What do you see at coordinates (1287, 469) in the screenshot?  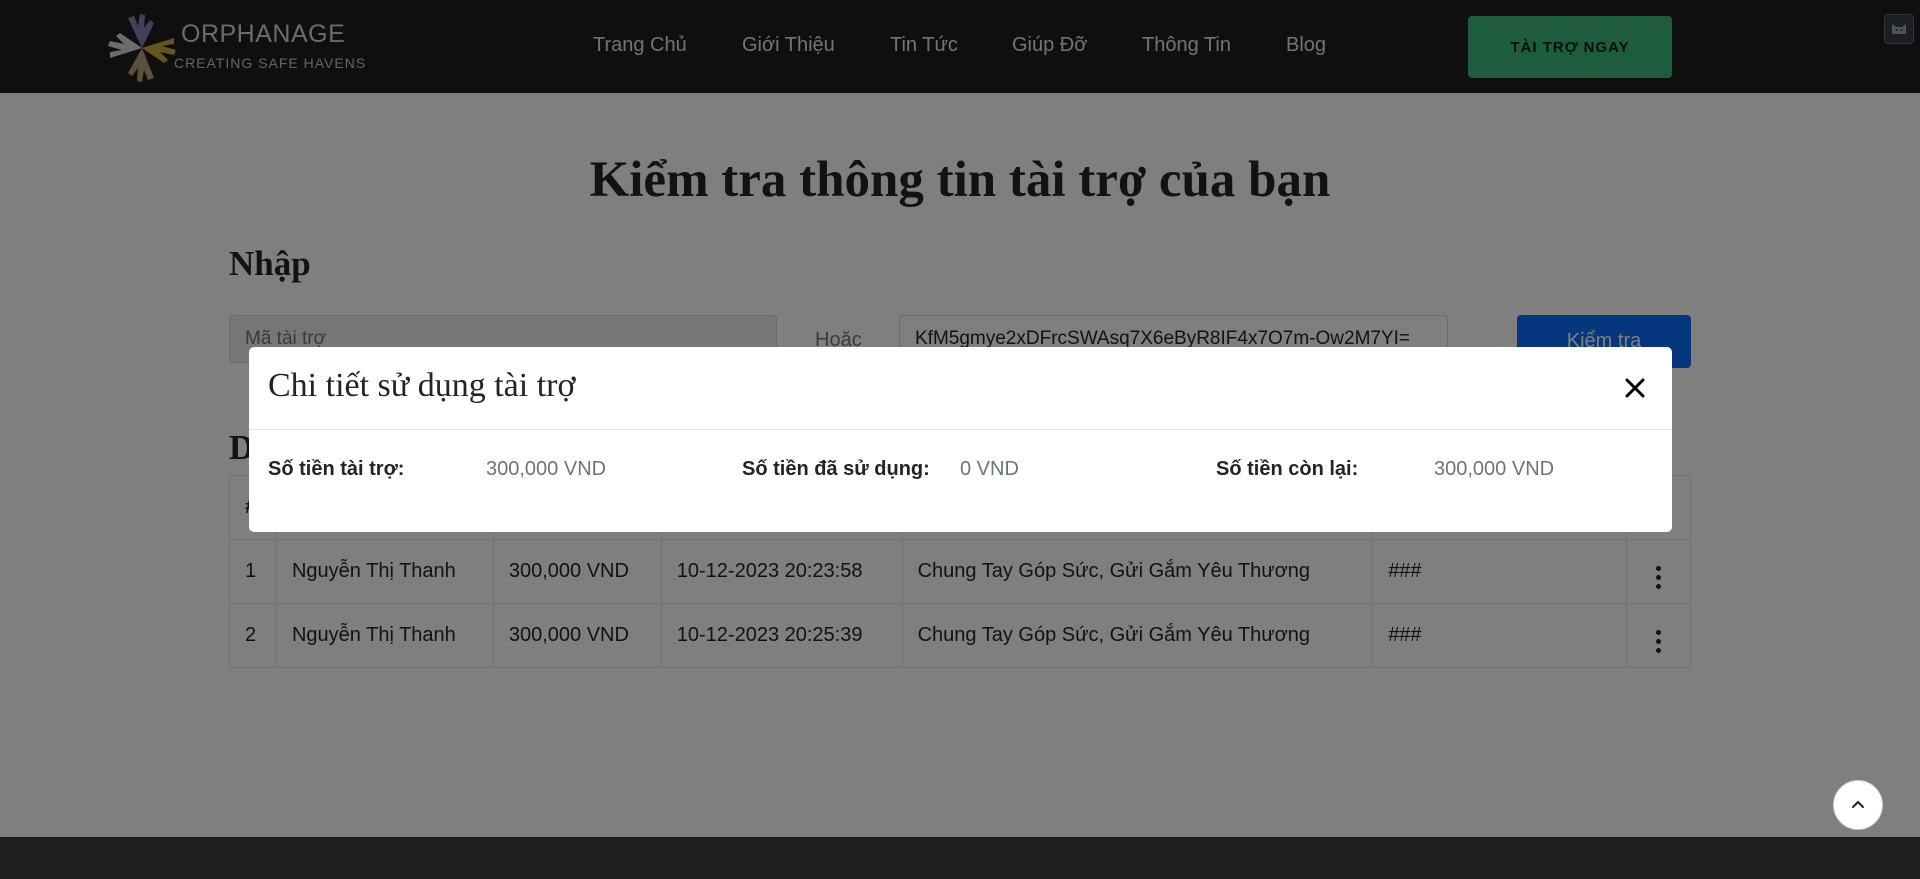 I see `remaining-amount-label: Số tiền còn lại:` at bounding box center [1287, 469].